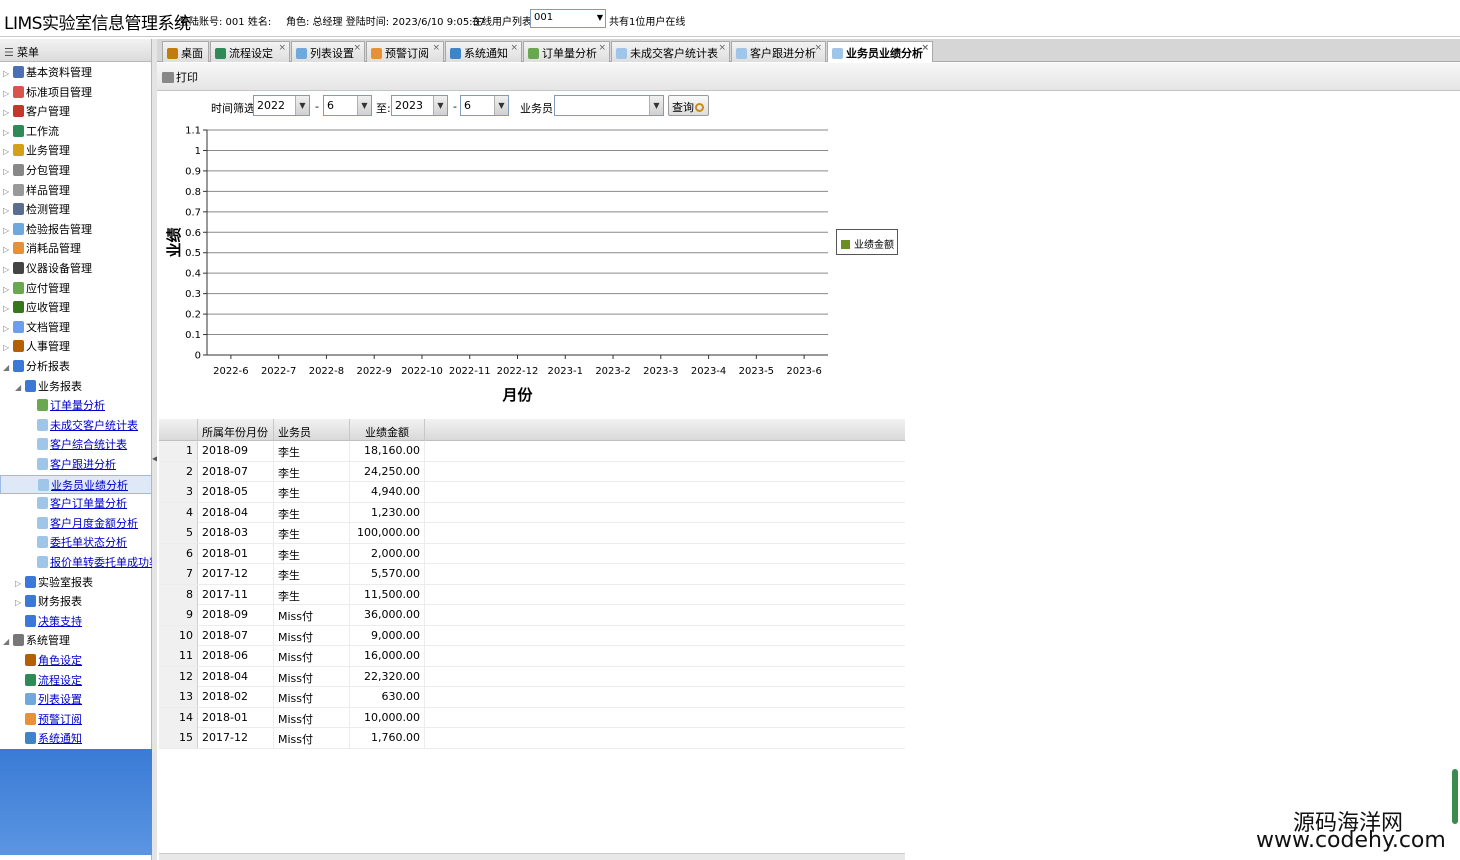  Describe the element at coordinates (76, 170) in the screenshot. I see `sidebar-item: ▷ 分包管理` at that location.